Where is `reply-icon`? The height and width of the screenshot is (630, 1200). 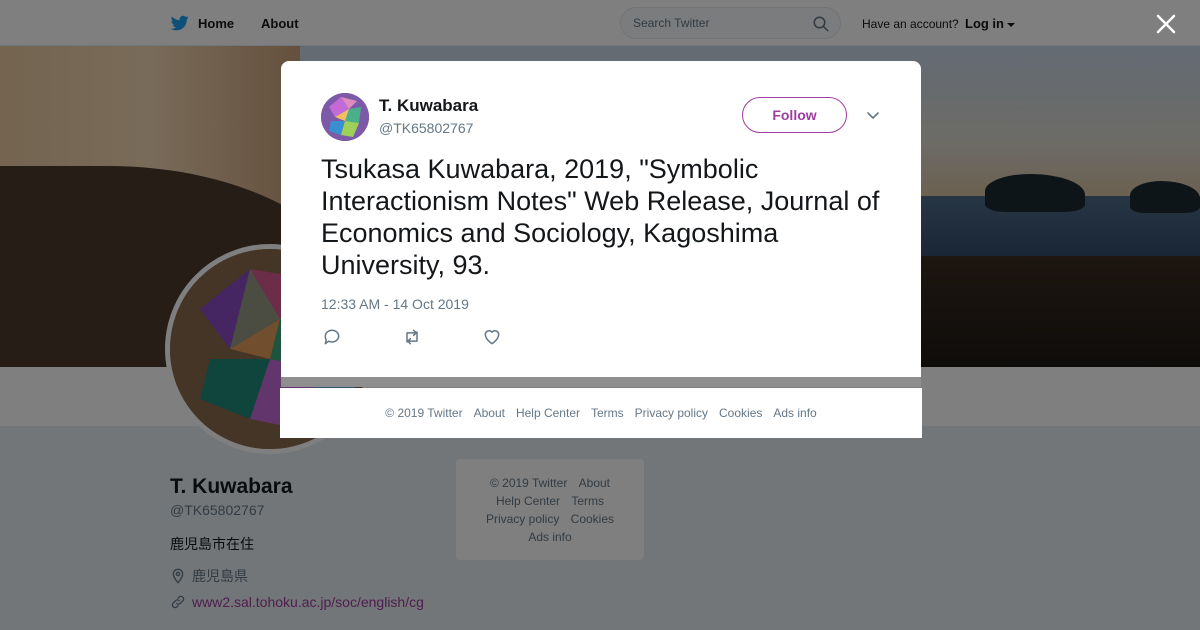 reply-icon is located at coordinates (332, 337).